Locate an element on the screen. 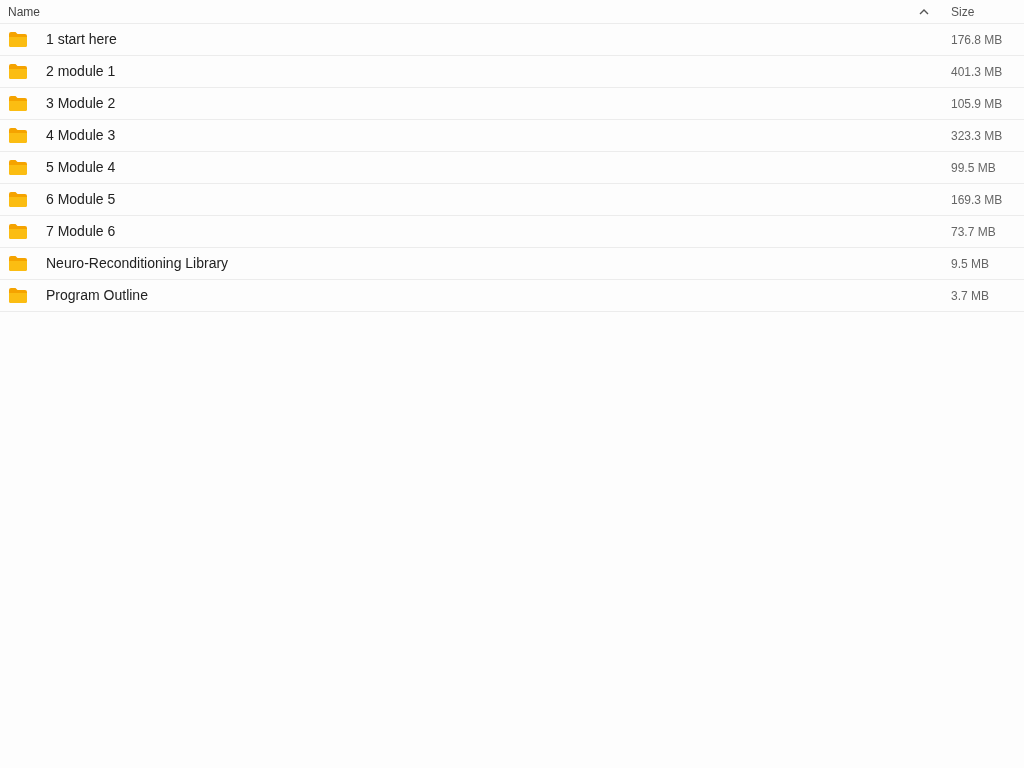  folder-name: 7 Module 6 is located at coordinates (81, 231).